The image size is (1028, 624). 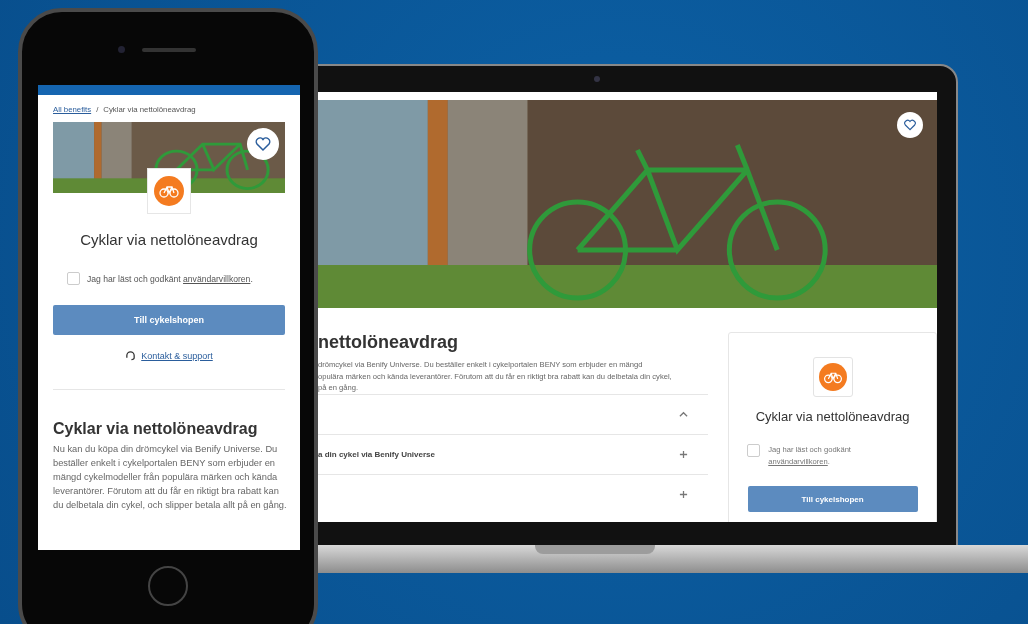 What do you see at coordinates (170, 477) in the screenshot?
I see `section-text: Nu kan du köpa din drömcykel via Benify Universe. Du beställer enkelt i cykelportalen BENY som erbjuder en mängd cykelmodeller från populära märken och kända leverantörer. Förutom att du får en riktigt bra rabatt kan du delbetala din cykel, och slipper betala allt på en gång.` at bounding box center [170, 477].